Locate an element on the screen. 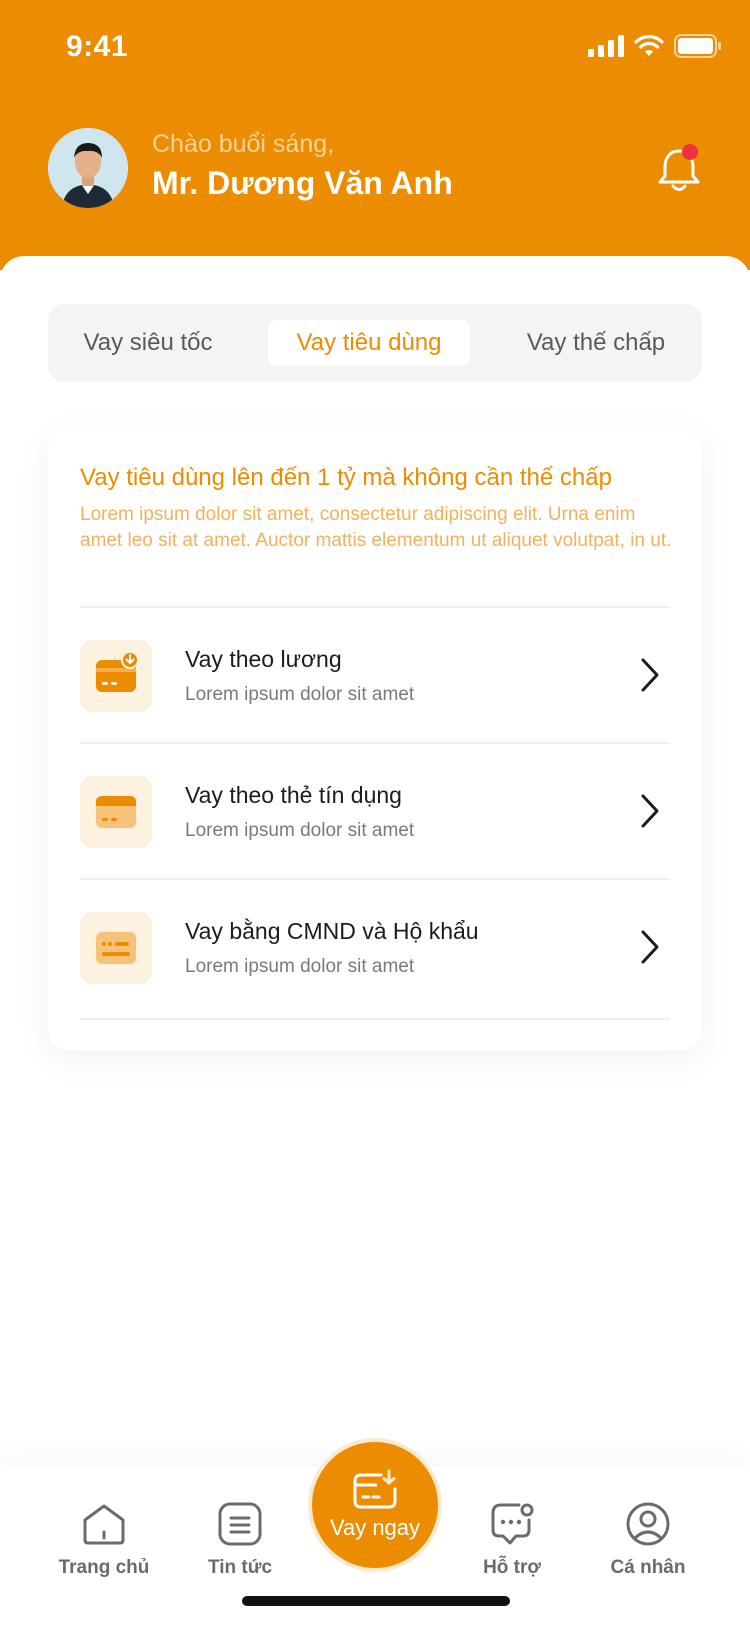  borrow-now-button: Vay ngay is located at coordinates (375, 1505).